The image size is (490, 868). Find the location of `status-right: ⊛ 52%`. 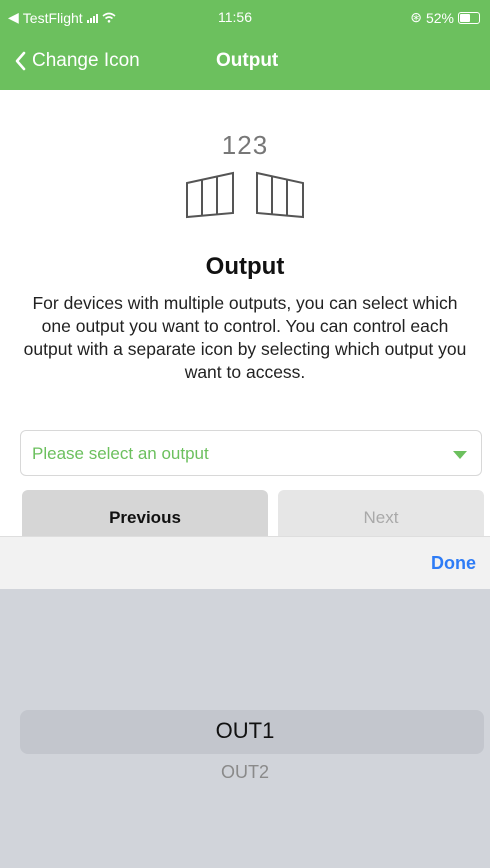

status-right: ⊛ 52% is located at coordinates (445, 17).